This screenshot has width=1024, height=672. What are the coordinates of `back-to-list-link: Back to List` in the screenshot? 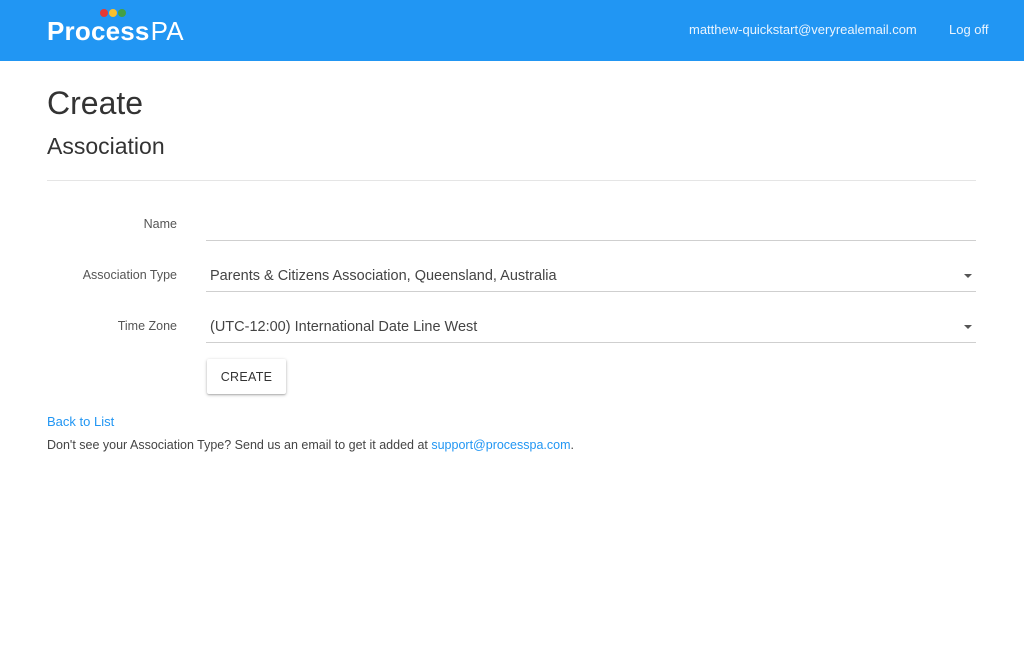 It's located at (80, 421).